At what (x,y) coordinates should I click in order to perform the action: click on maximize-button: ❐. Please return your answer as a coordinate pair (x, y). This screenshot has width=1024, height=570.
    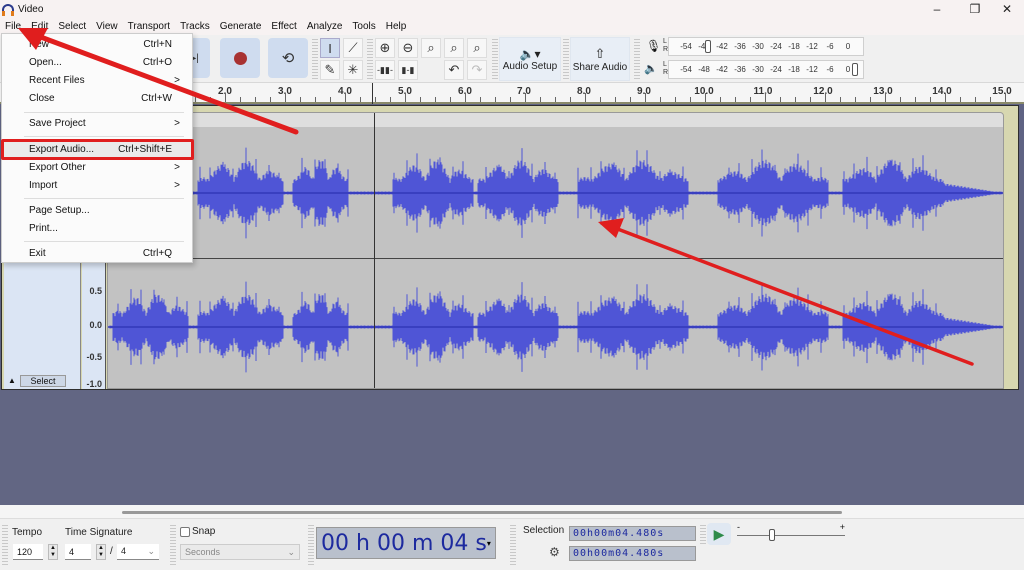
    Looking at the image, I should click on (975, 9).